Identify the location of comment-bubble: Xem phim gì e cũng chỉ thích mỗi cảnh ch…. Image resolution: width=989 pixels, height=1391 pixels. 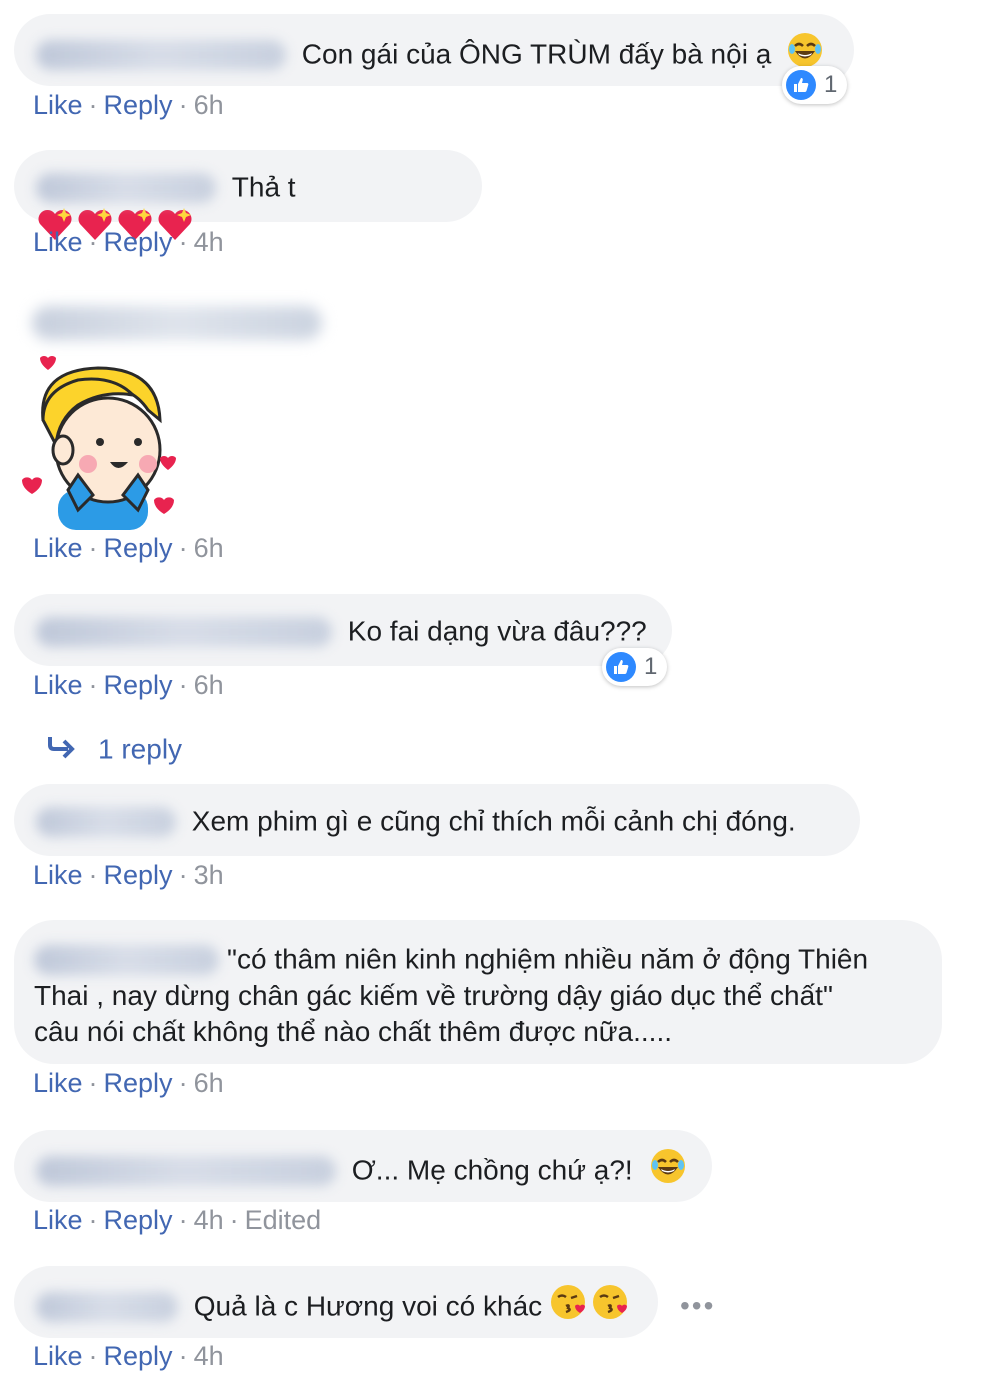
(437, 820).